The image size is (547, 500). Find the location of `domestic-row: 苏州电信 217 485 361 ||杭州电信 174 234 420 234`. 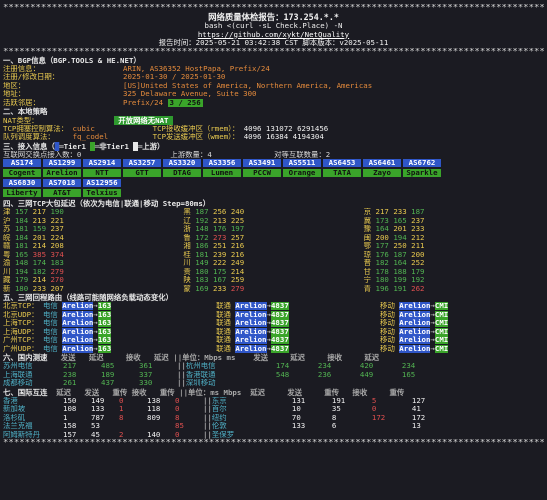

domestic-row: 苏州电信 217 485 361 ||杭州电信 174 234 420 234 is located at coordinates (273, 366).